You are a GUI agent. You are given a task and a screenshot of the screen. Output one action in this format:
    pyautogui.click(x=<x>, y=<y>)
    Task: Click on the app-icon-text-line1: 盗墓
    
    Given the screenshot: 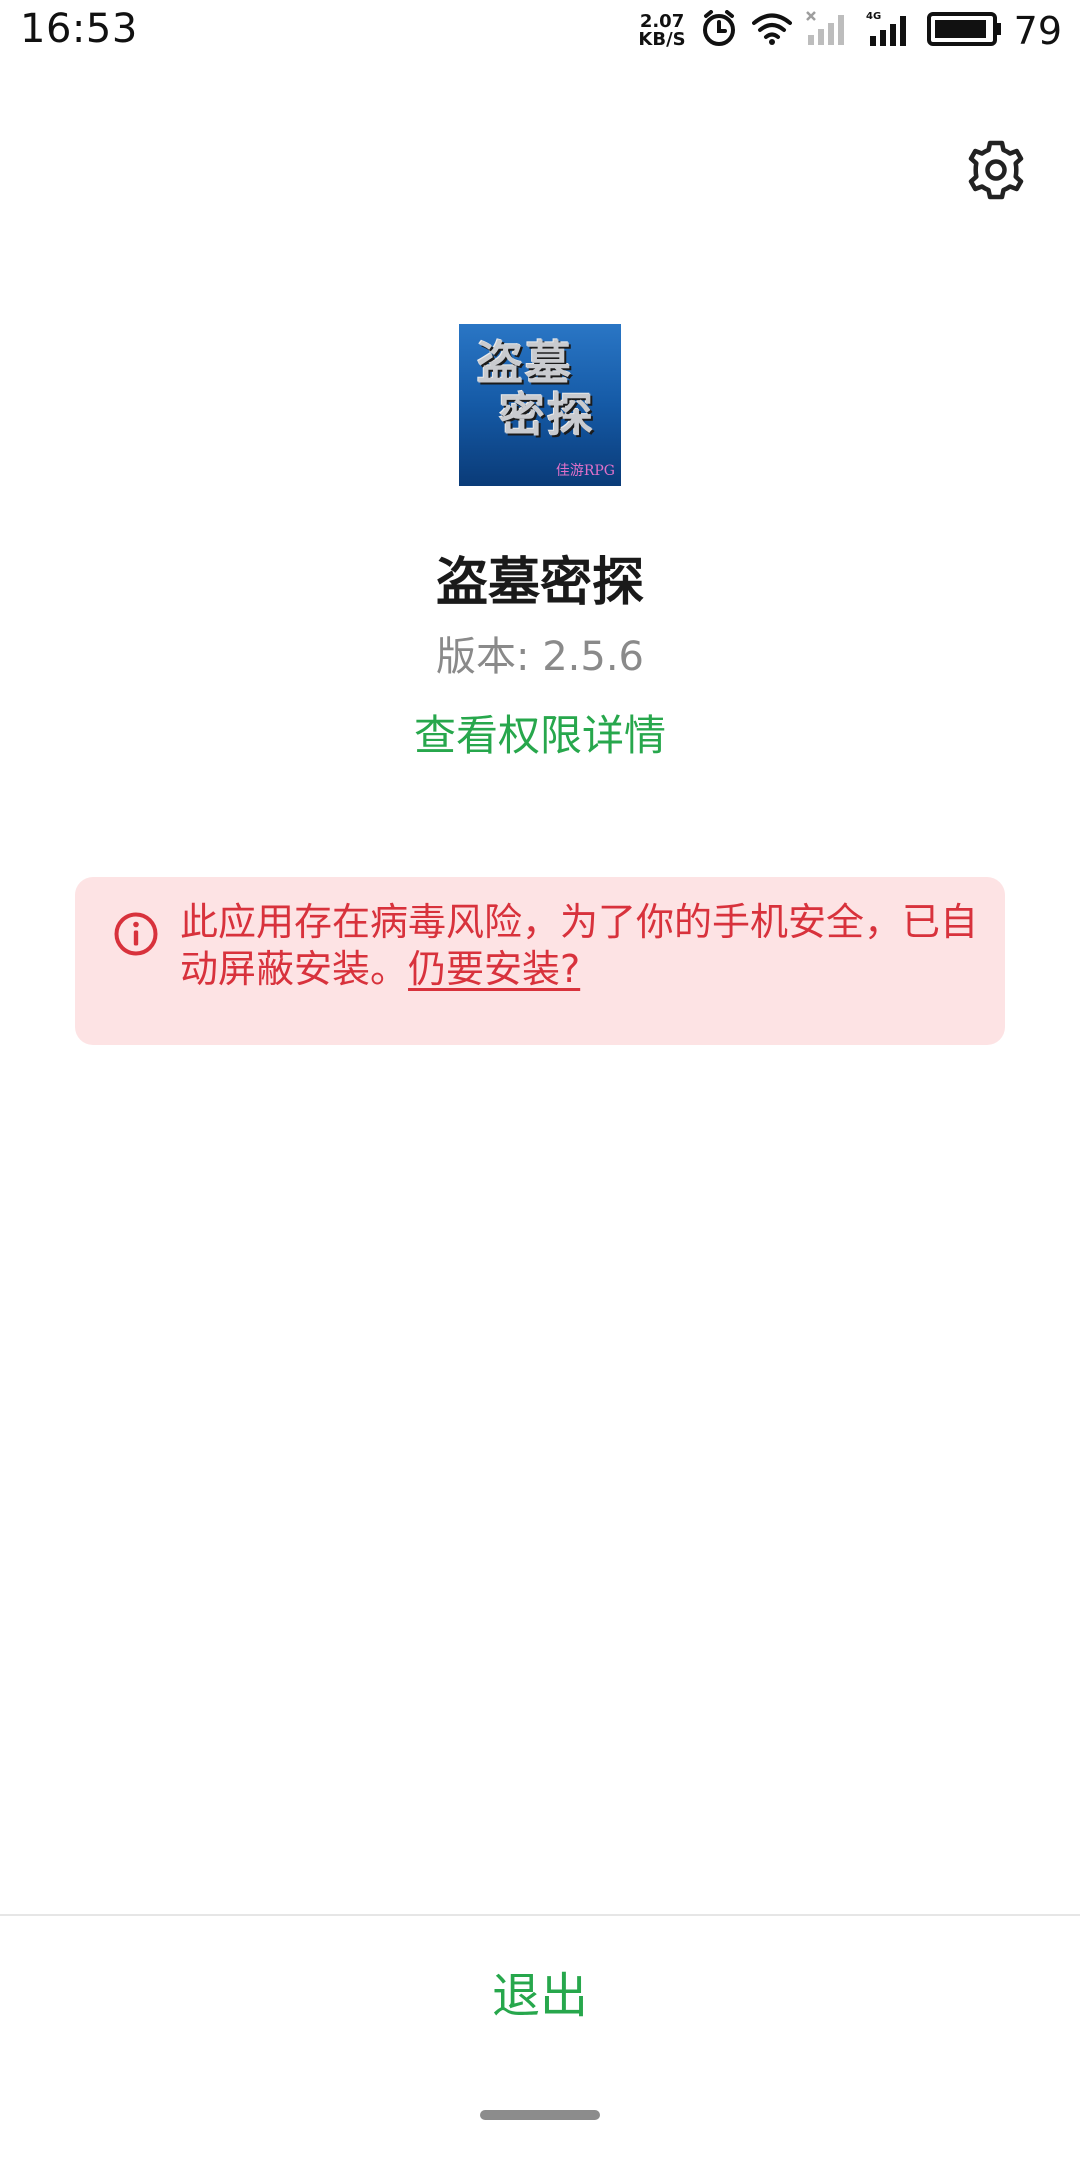 What is the action you would take?
    pyautogui.click(x=525, y=363)
    